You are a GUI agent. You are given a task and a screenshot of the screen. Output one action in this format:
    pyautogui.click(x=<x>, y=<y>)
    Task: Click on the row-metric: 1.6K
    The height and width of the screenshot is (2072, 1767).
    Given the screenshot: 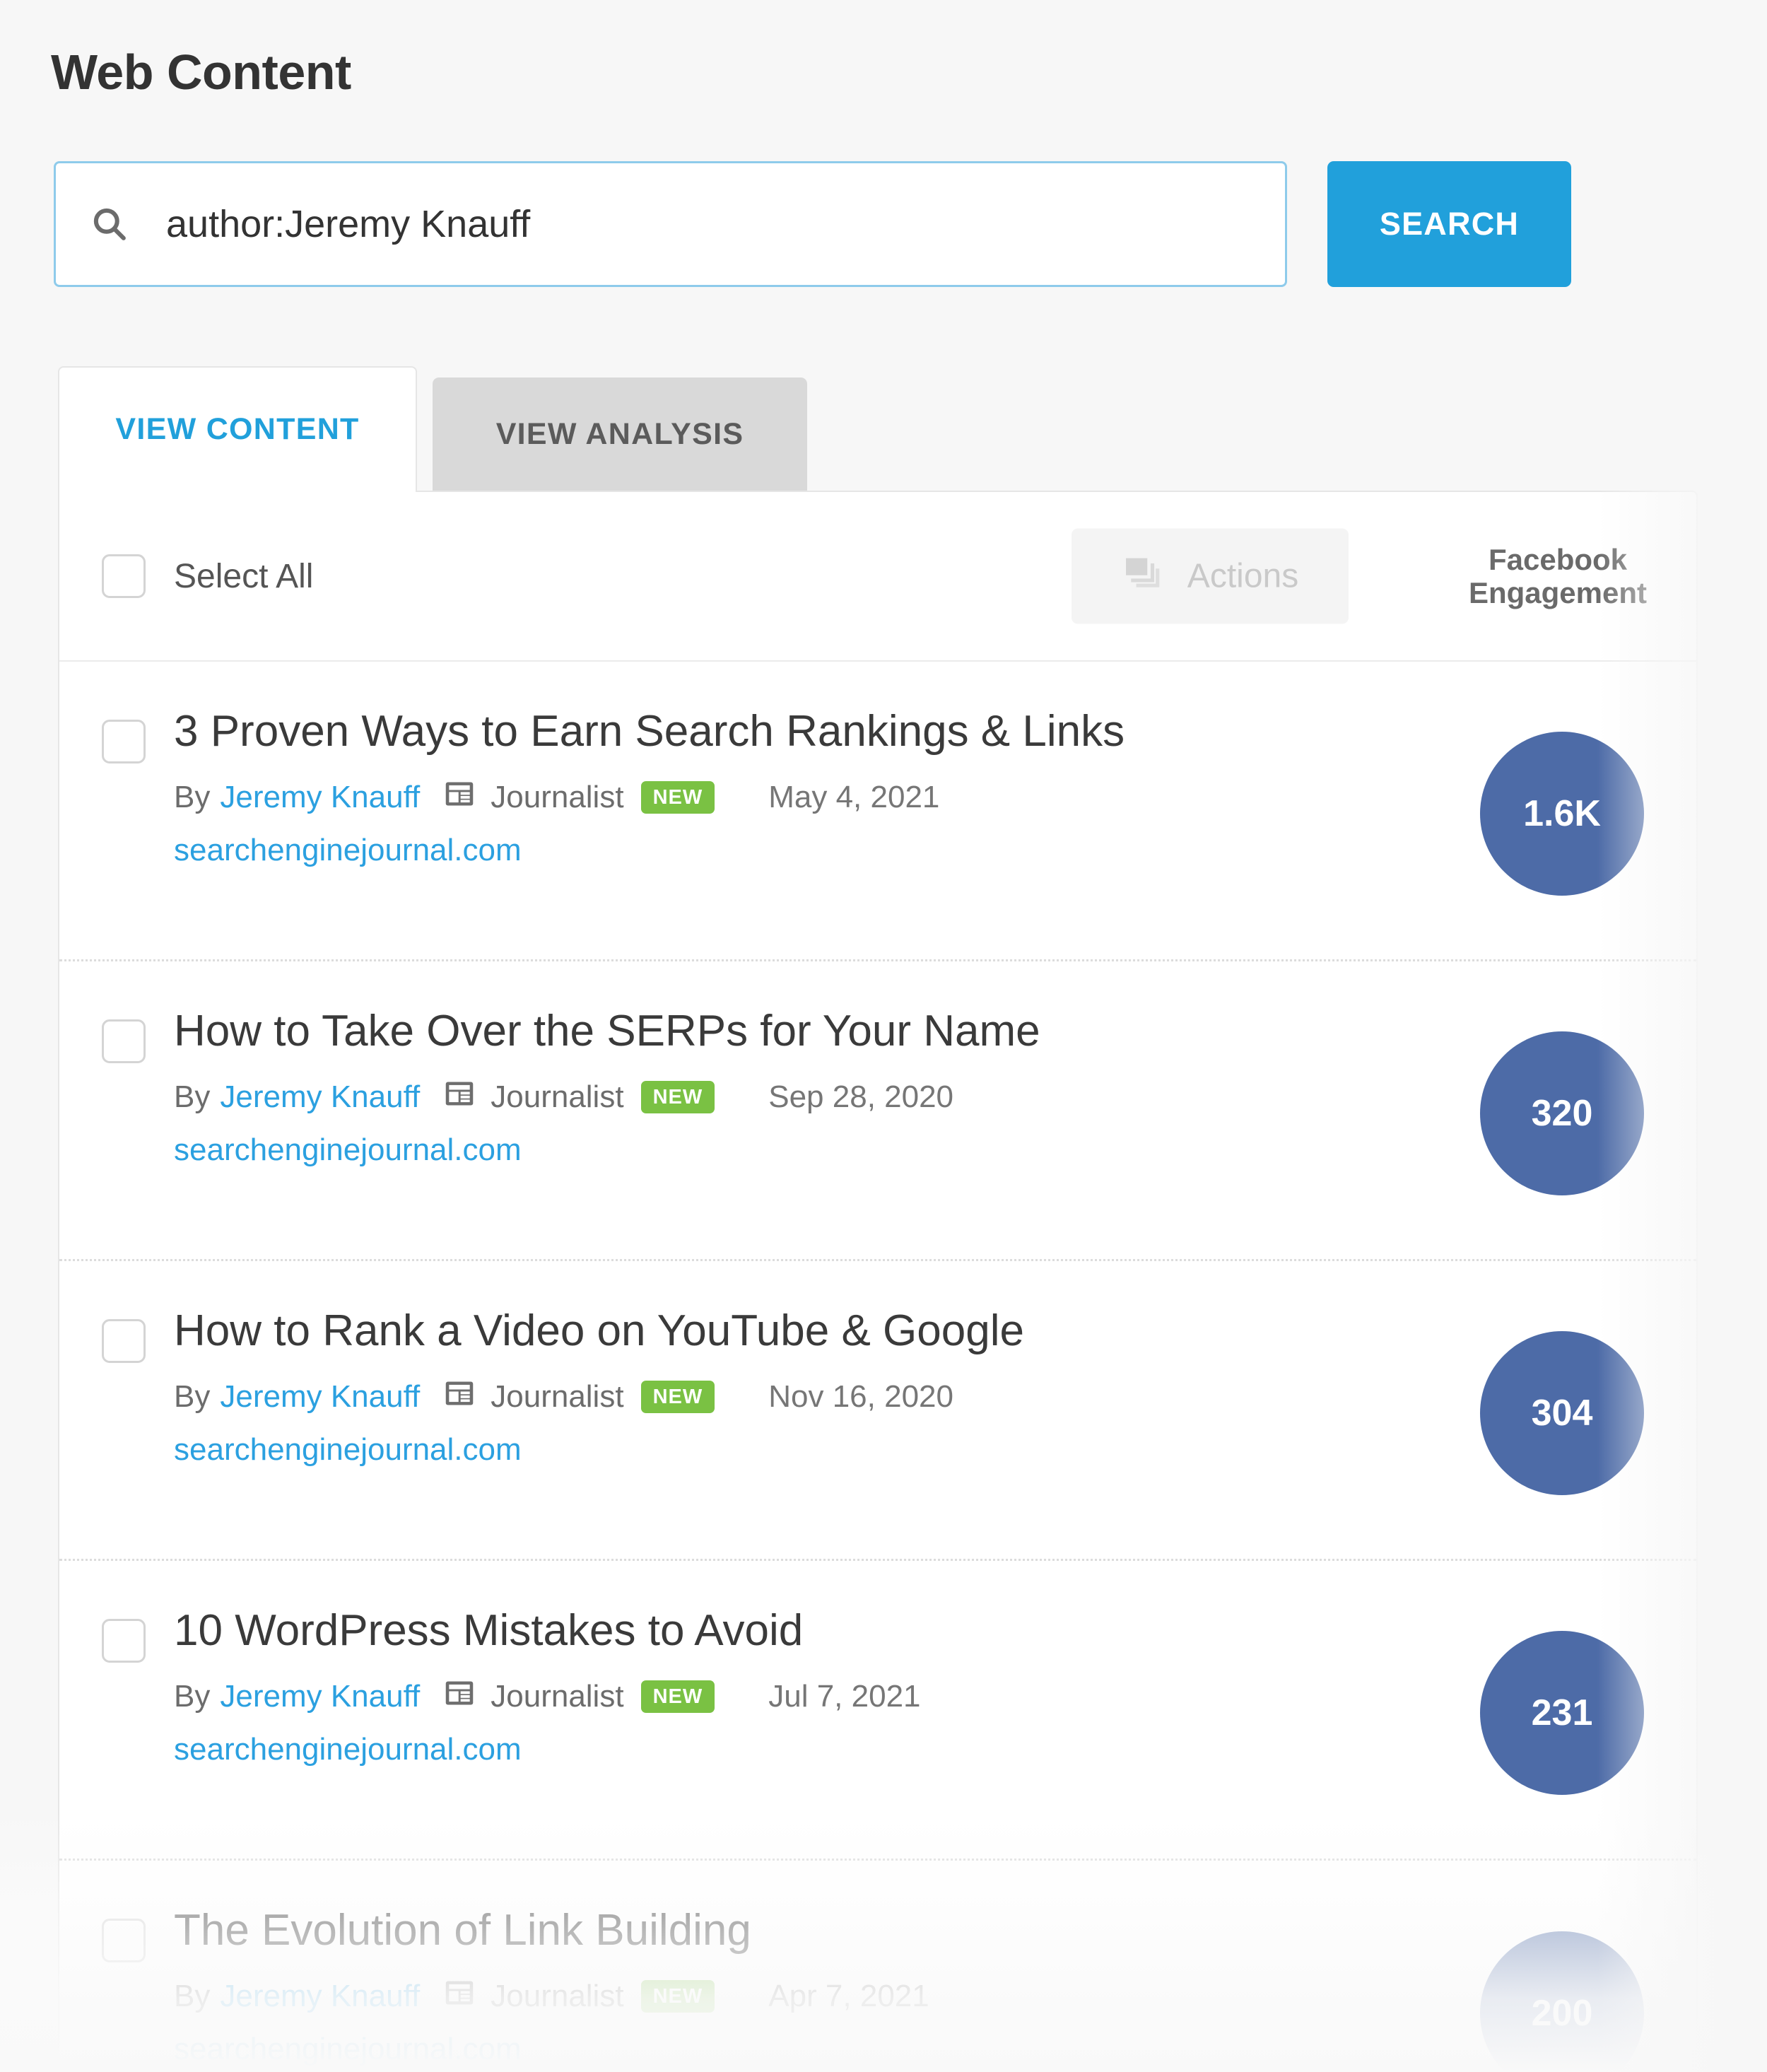 What is the action you would take?
    pyautogui.click(x=1562, y=813)
    